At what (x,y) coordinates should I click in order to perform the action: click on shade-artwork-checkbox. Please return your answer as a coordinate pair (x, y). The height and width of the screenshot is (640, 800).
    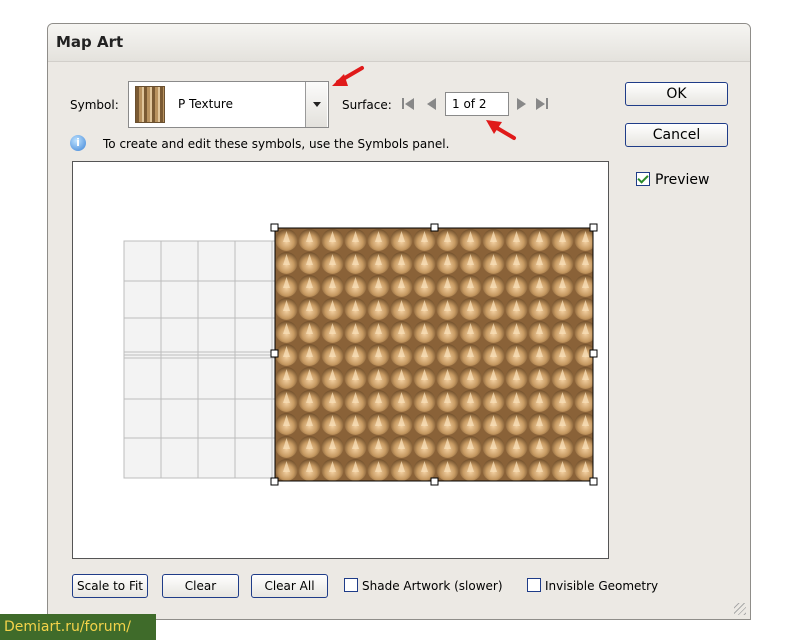
    Looking at the image, I should click on (351, 585).